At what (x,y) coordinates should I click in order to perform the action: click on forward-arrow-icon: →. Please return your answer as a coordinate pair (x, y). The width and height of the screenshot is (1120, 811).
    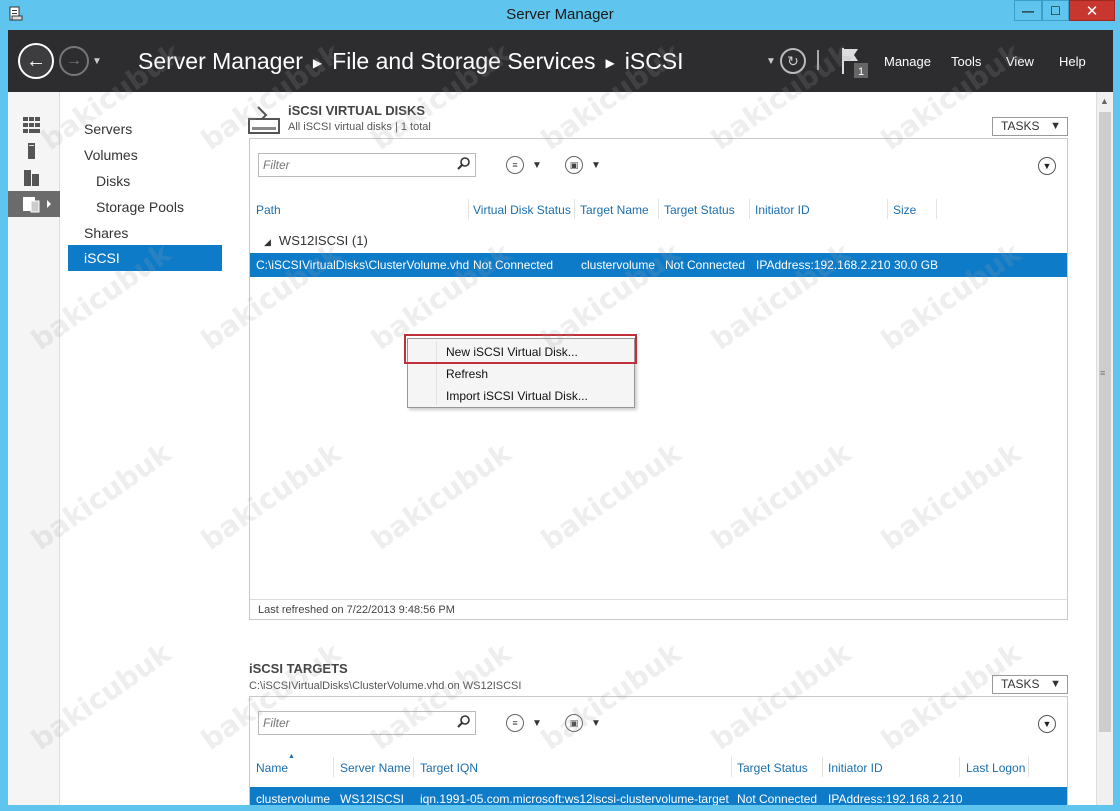
    Looking at the image, I should click on (74, 61).